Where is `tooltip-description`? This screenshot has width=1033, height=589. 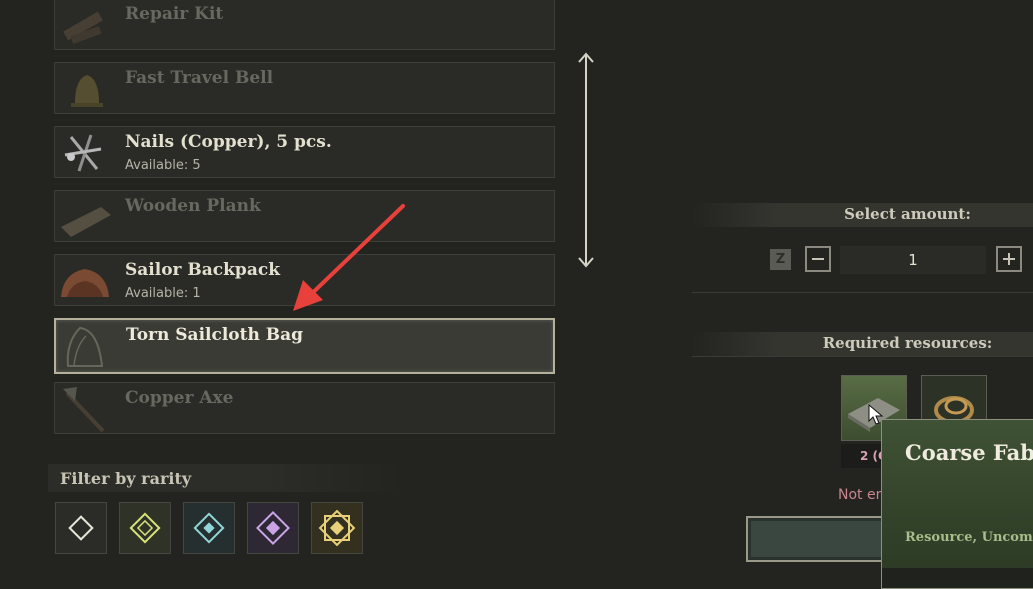
tooltip-description is located at coordinates (957, 578).